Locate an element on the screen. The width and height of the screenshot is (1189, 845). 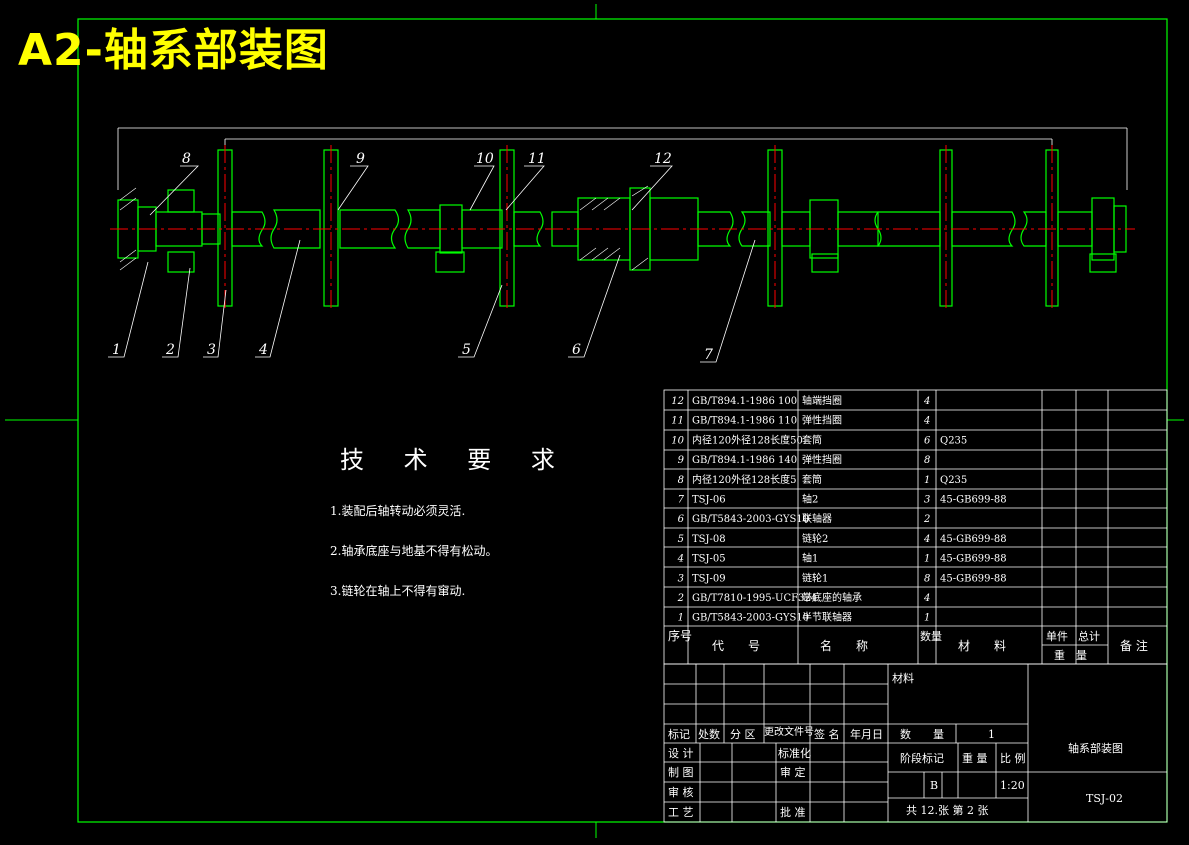
bom-row-code: TSJ-05 is located at coordinates (709, 559).